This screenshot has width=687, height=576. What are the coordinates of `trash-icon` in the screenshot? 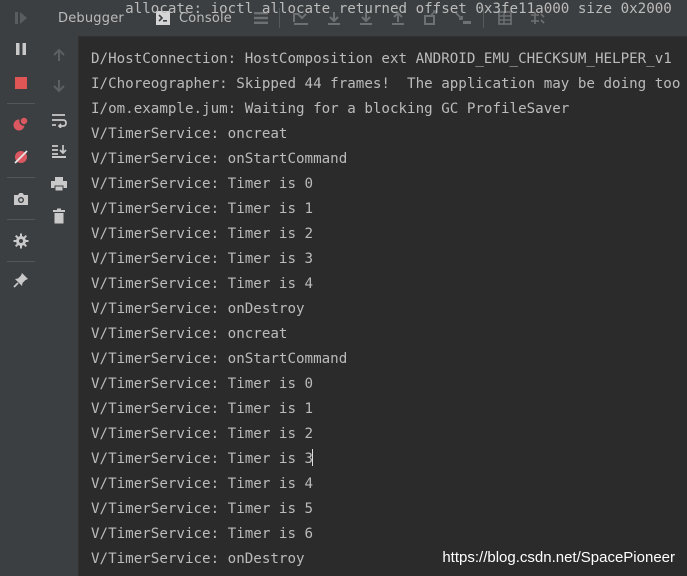 It's located at (59, 216).